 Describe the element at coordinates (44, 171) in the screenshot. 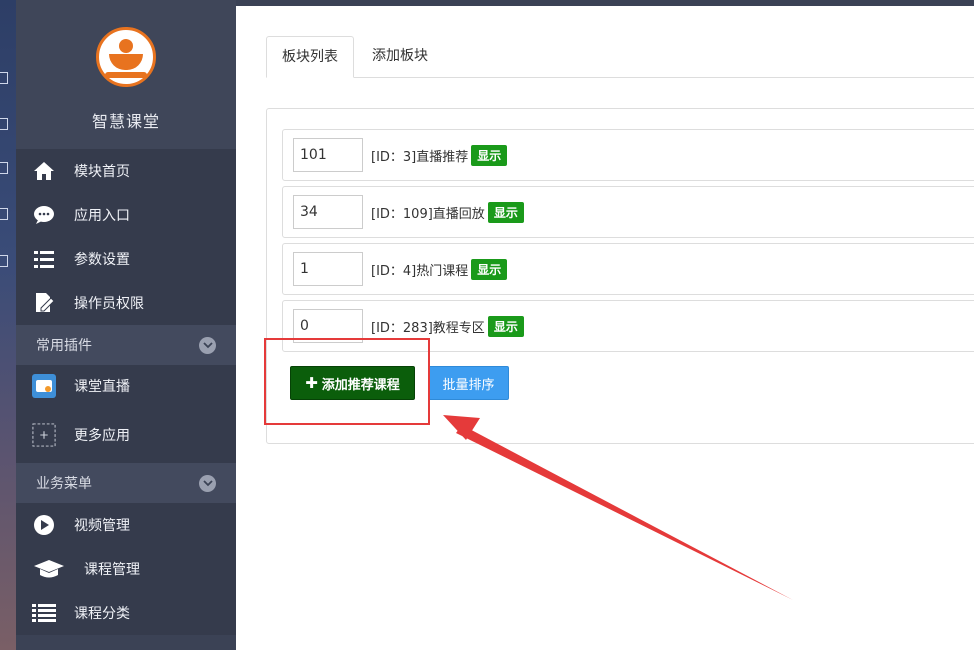

I see `home-icon` at that location.